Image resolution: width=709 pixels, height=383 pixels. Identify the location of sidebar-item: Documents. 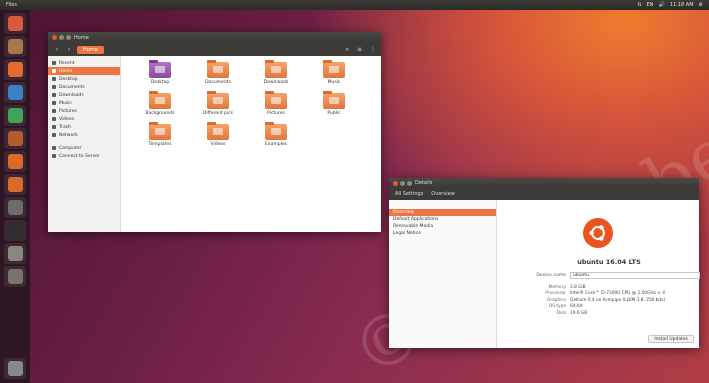
(84, 87).